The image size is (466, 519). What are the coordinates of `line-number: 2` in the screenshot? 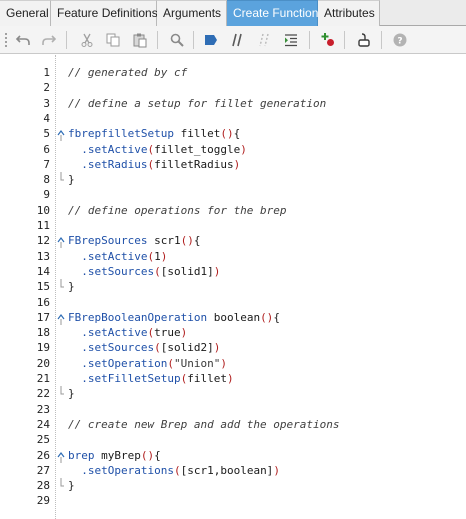 It's located at (46, 88).